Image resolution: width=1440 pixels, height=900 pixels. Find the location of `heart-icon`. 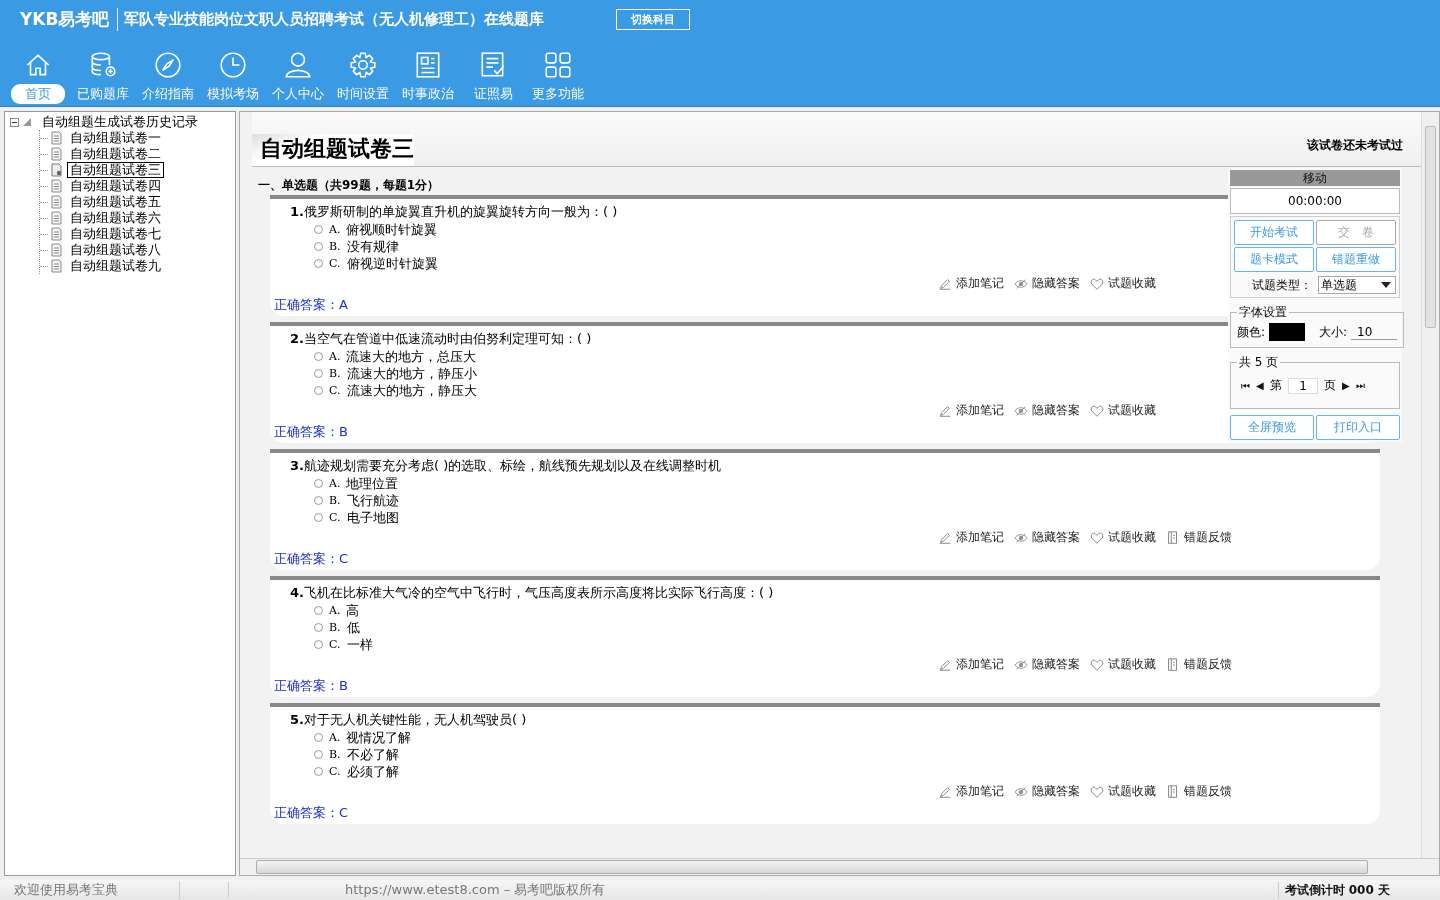

heart-icon is located at coordinates (1097, 410).